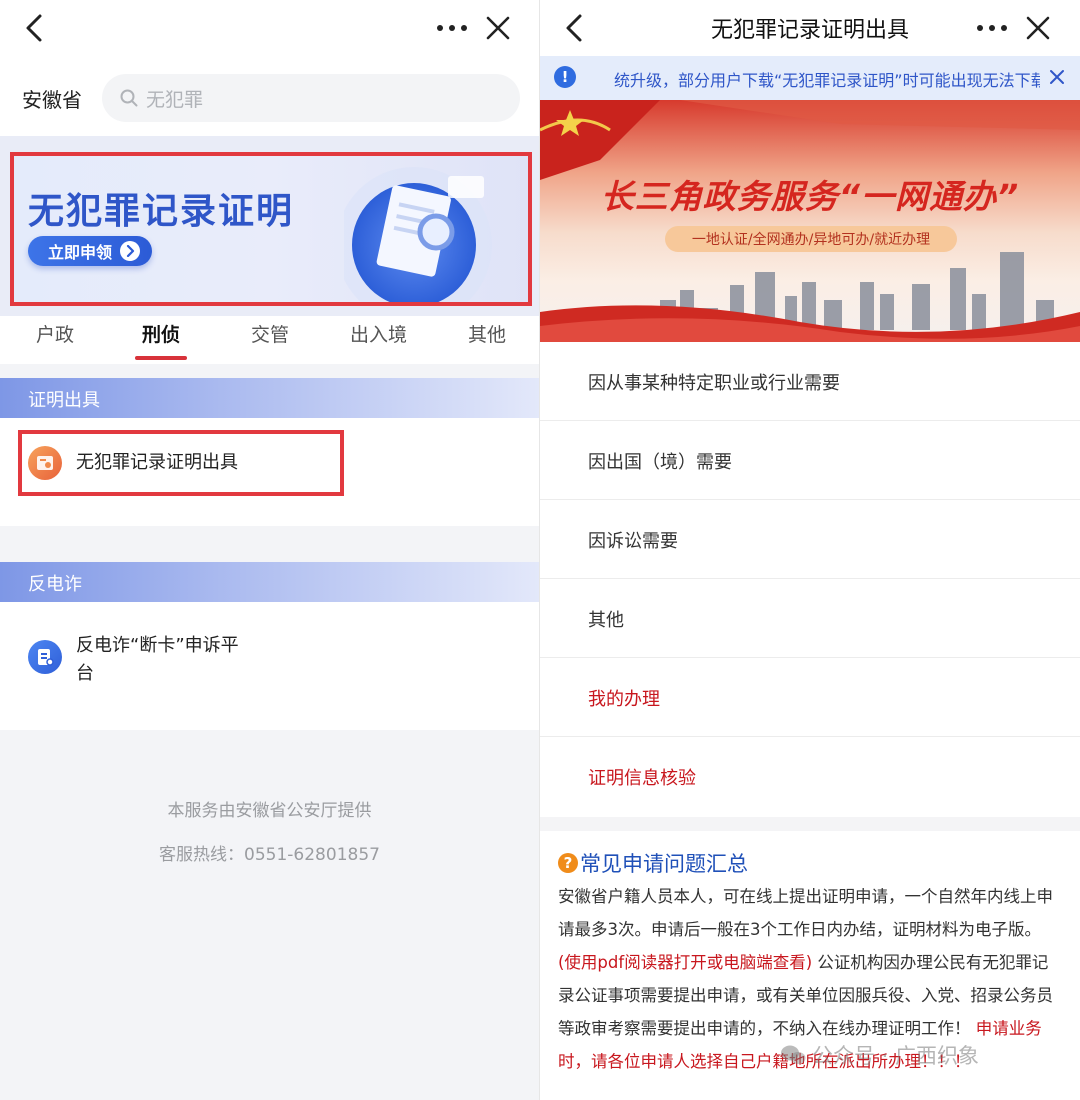 This screenshot has width=1080, height=1100. I want to click on certificate-icon, so click(45, 463).